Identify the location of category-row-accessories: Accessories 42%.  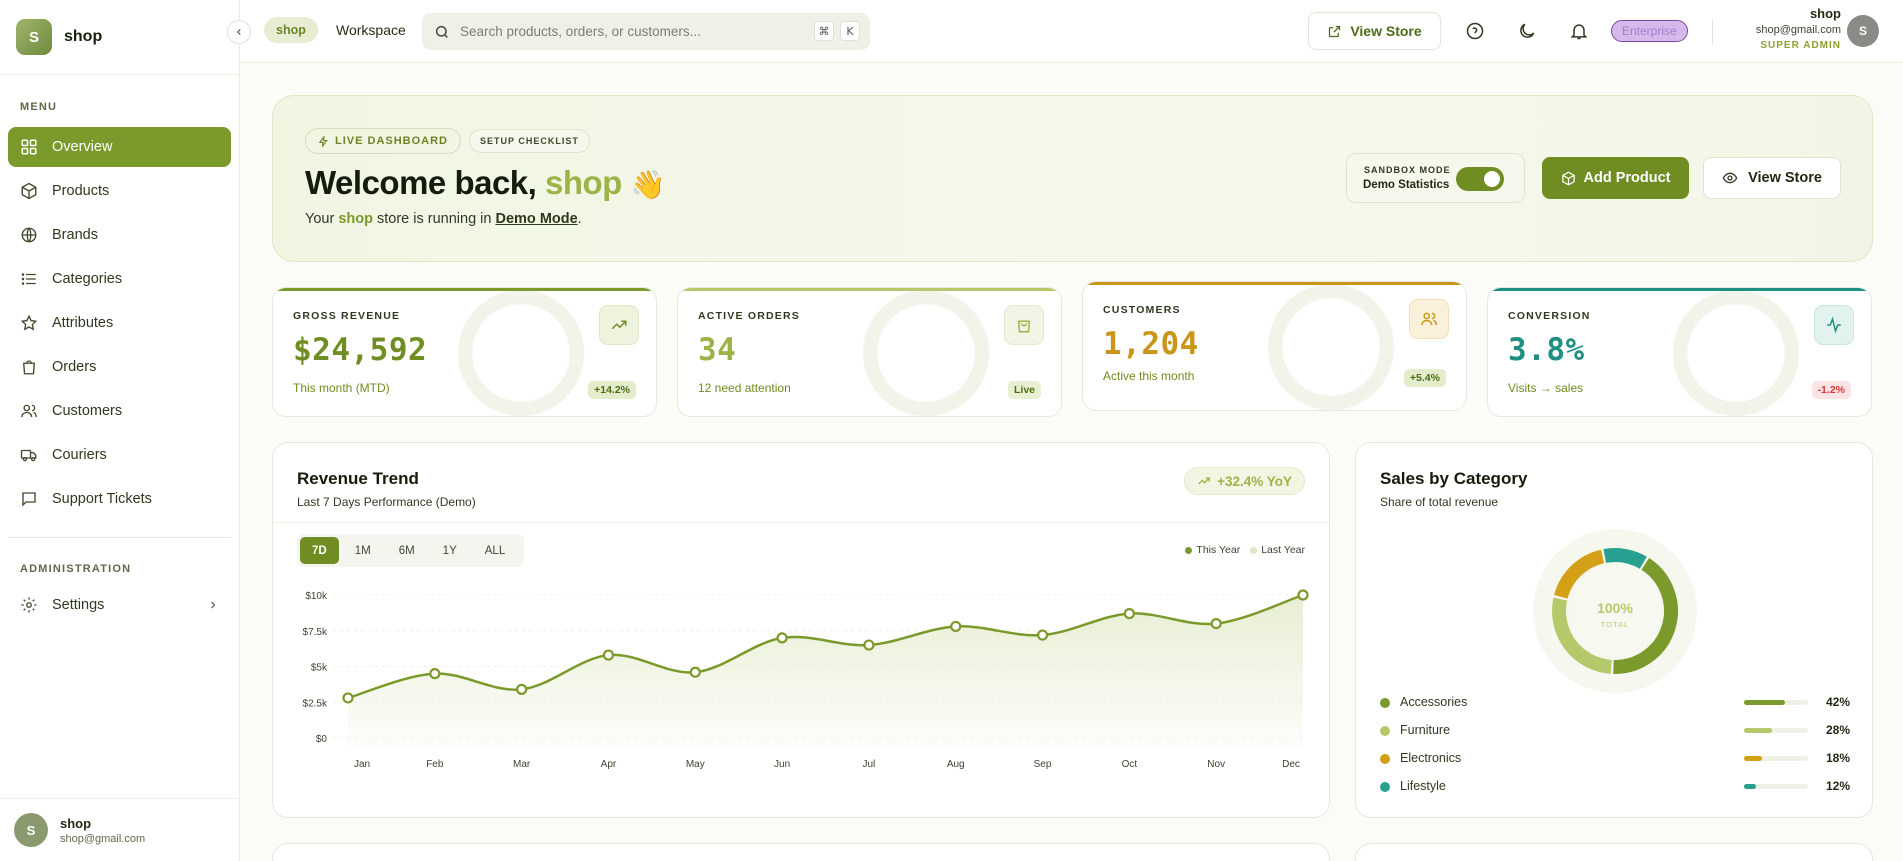
(1615, 703).